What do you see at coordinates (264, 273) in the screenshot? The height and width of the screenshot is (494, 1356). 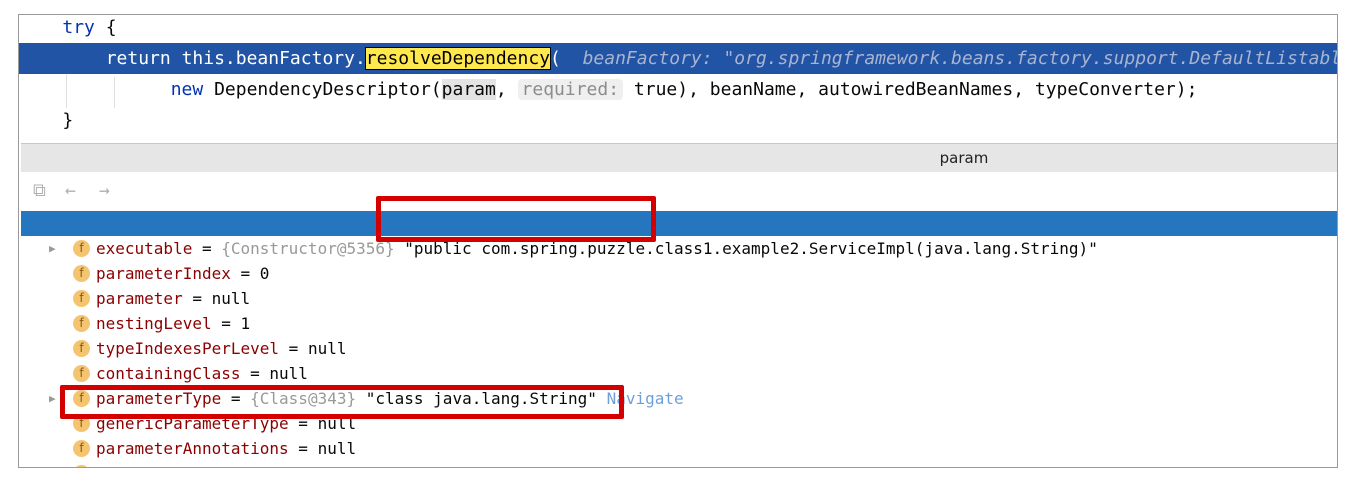 I see `field-value: 0` at bounding box center [264, 273].